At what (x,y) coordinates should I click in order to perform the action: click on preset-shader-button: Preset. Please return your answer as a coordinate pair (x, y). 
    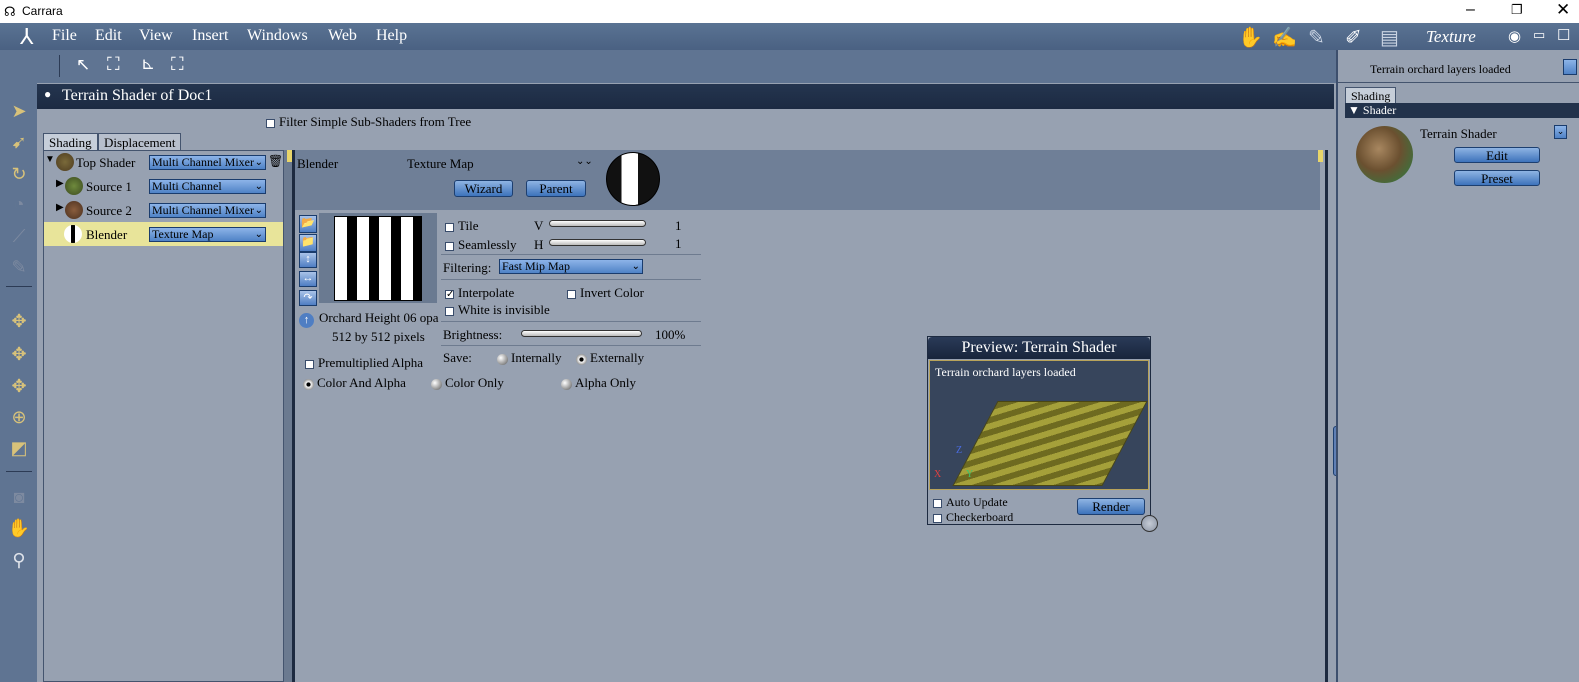
    Looking at the image, I should click on (1497, 178).